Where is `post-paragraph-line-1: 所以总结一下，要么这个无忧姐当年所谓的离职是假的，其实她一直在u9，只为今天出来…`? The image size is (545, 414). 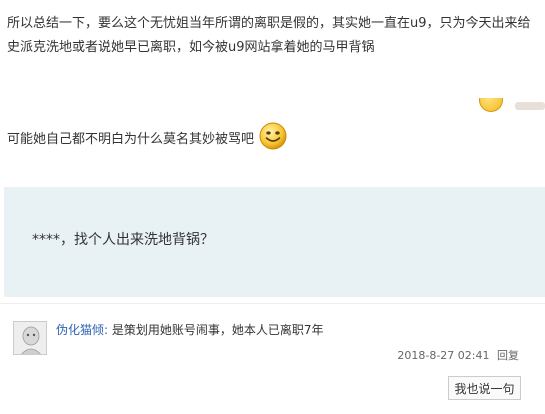 post-paragraph-line-1: 所以总结一下，要么这个无忧姐当年所谓的离职是假的，其实她一直在u9，只为今天出来… is located at coordinates (269, 23).